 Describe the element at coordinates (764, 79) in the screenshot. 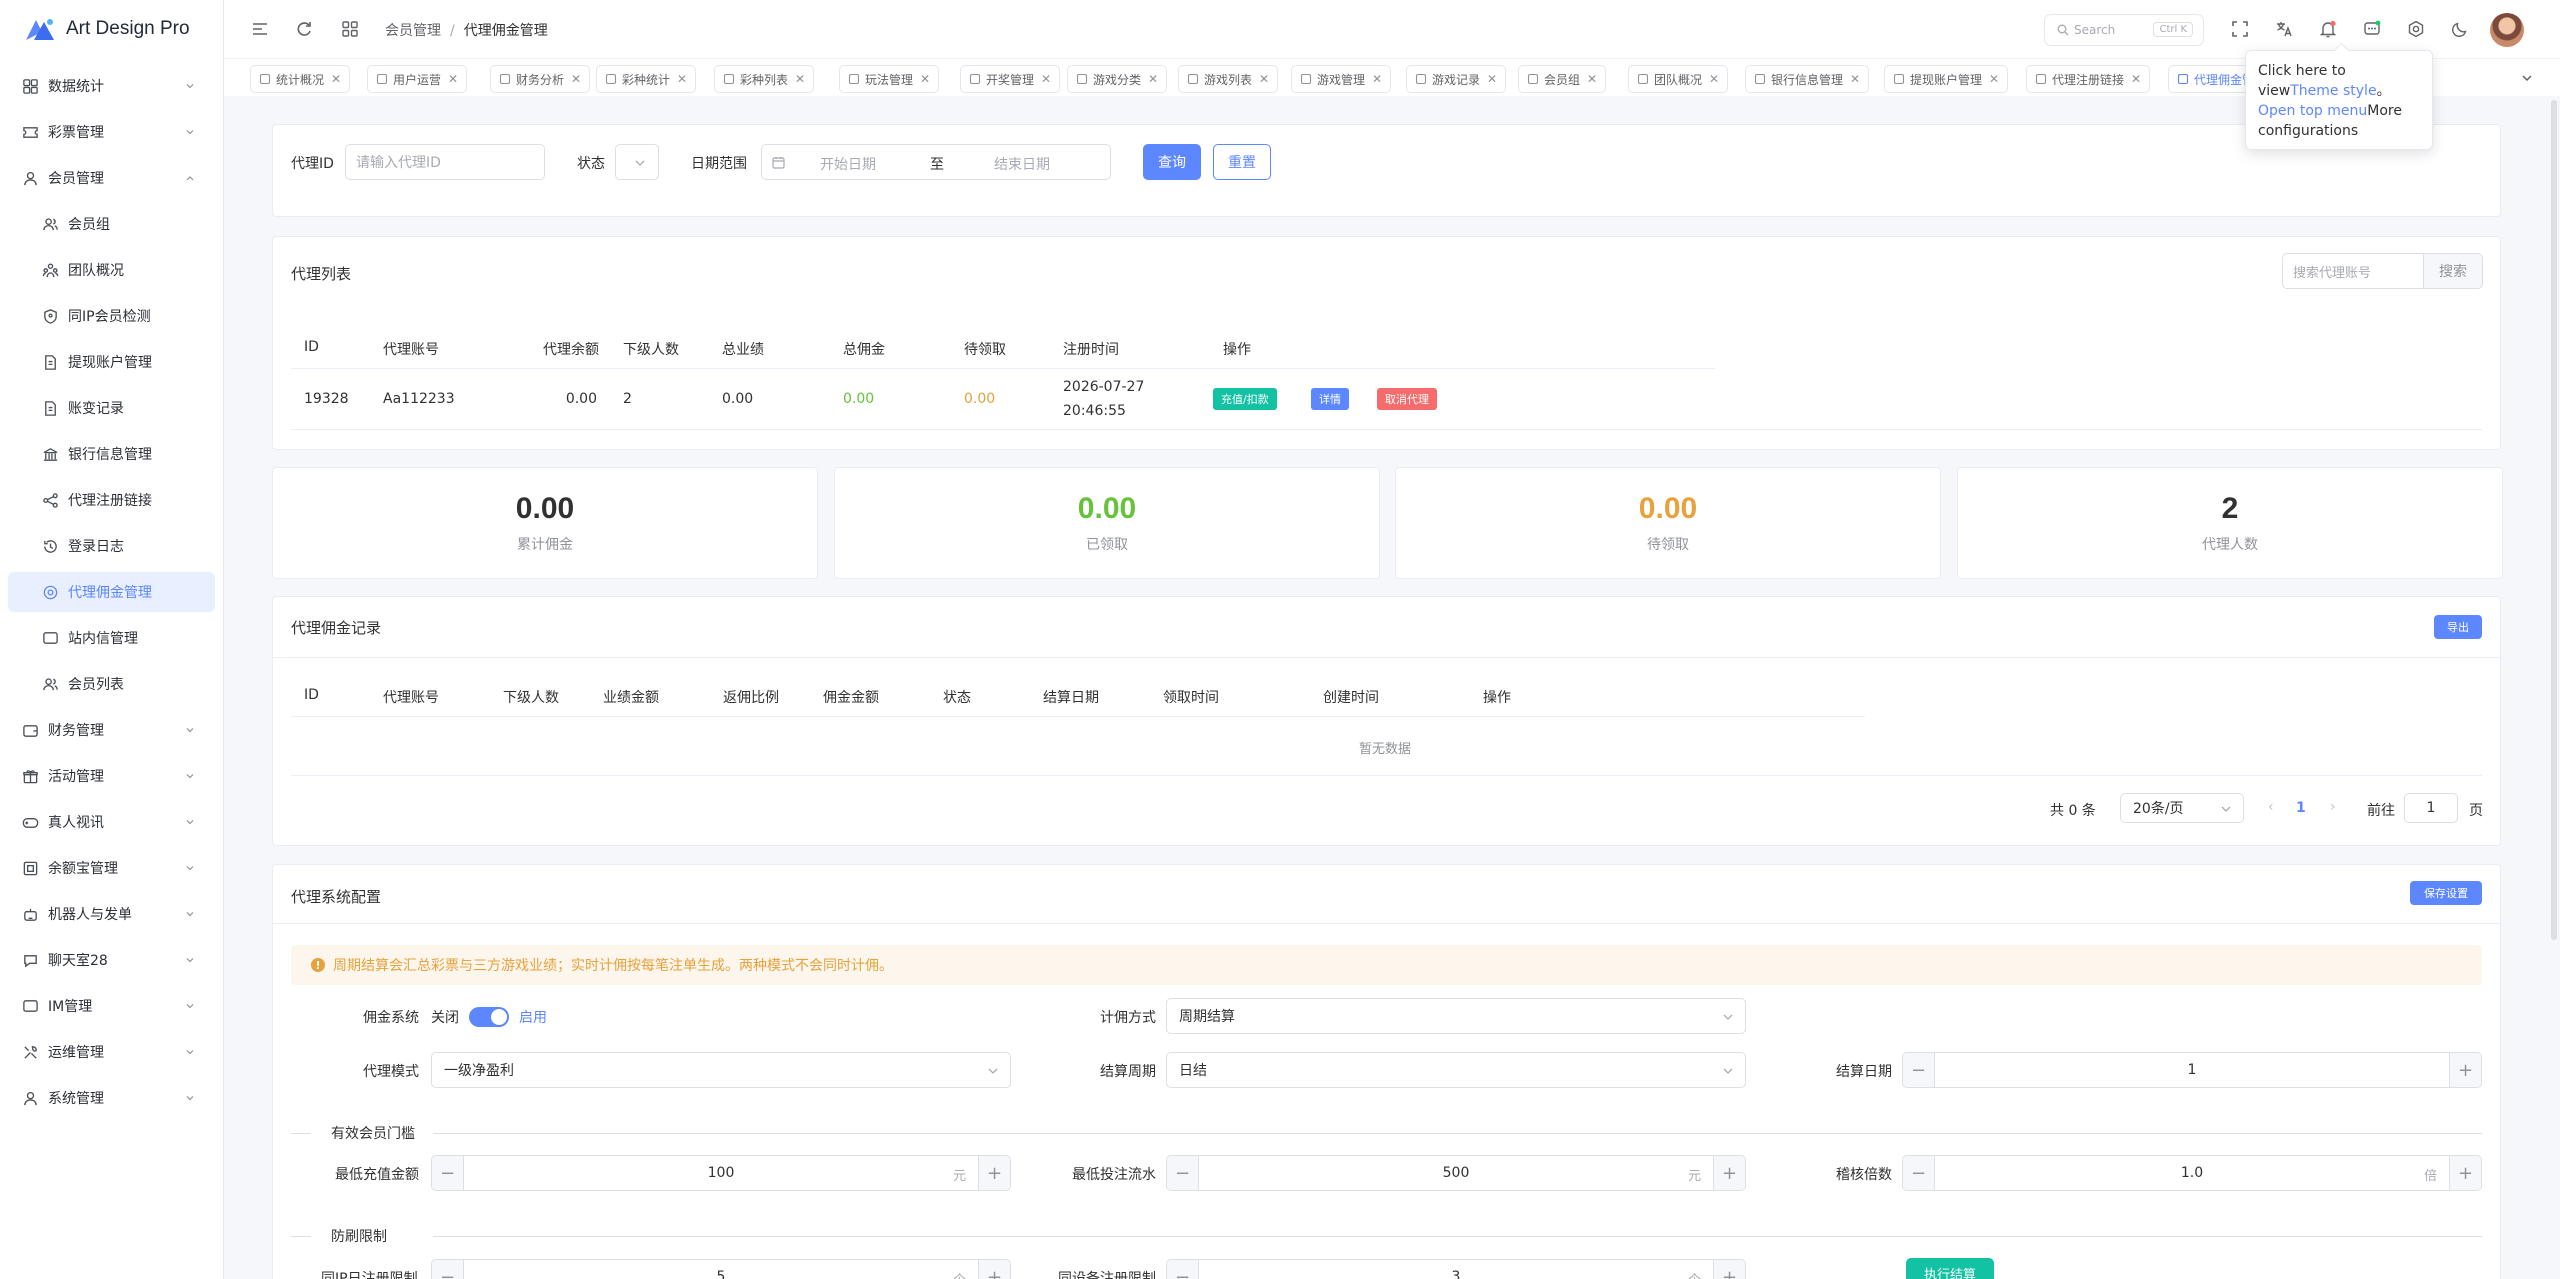

I see `tab-4: 彩种列表 ✕` at that location.